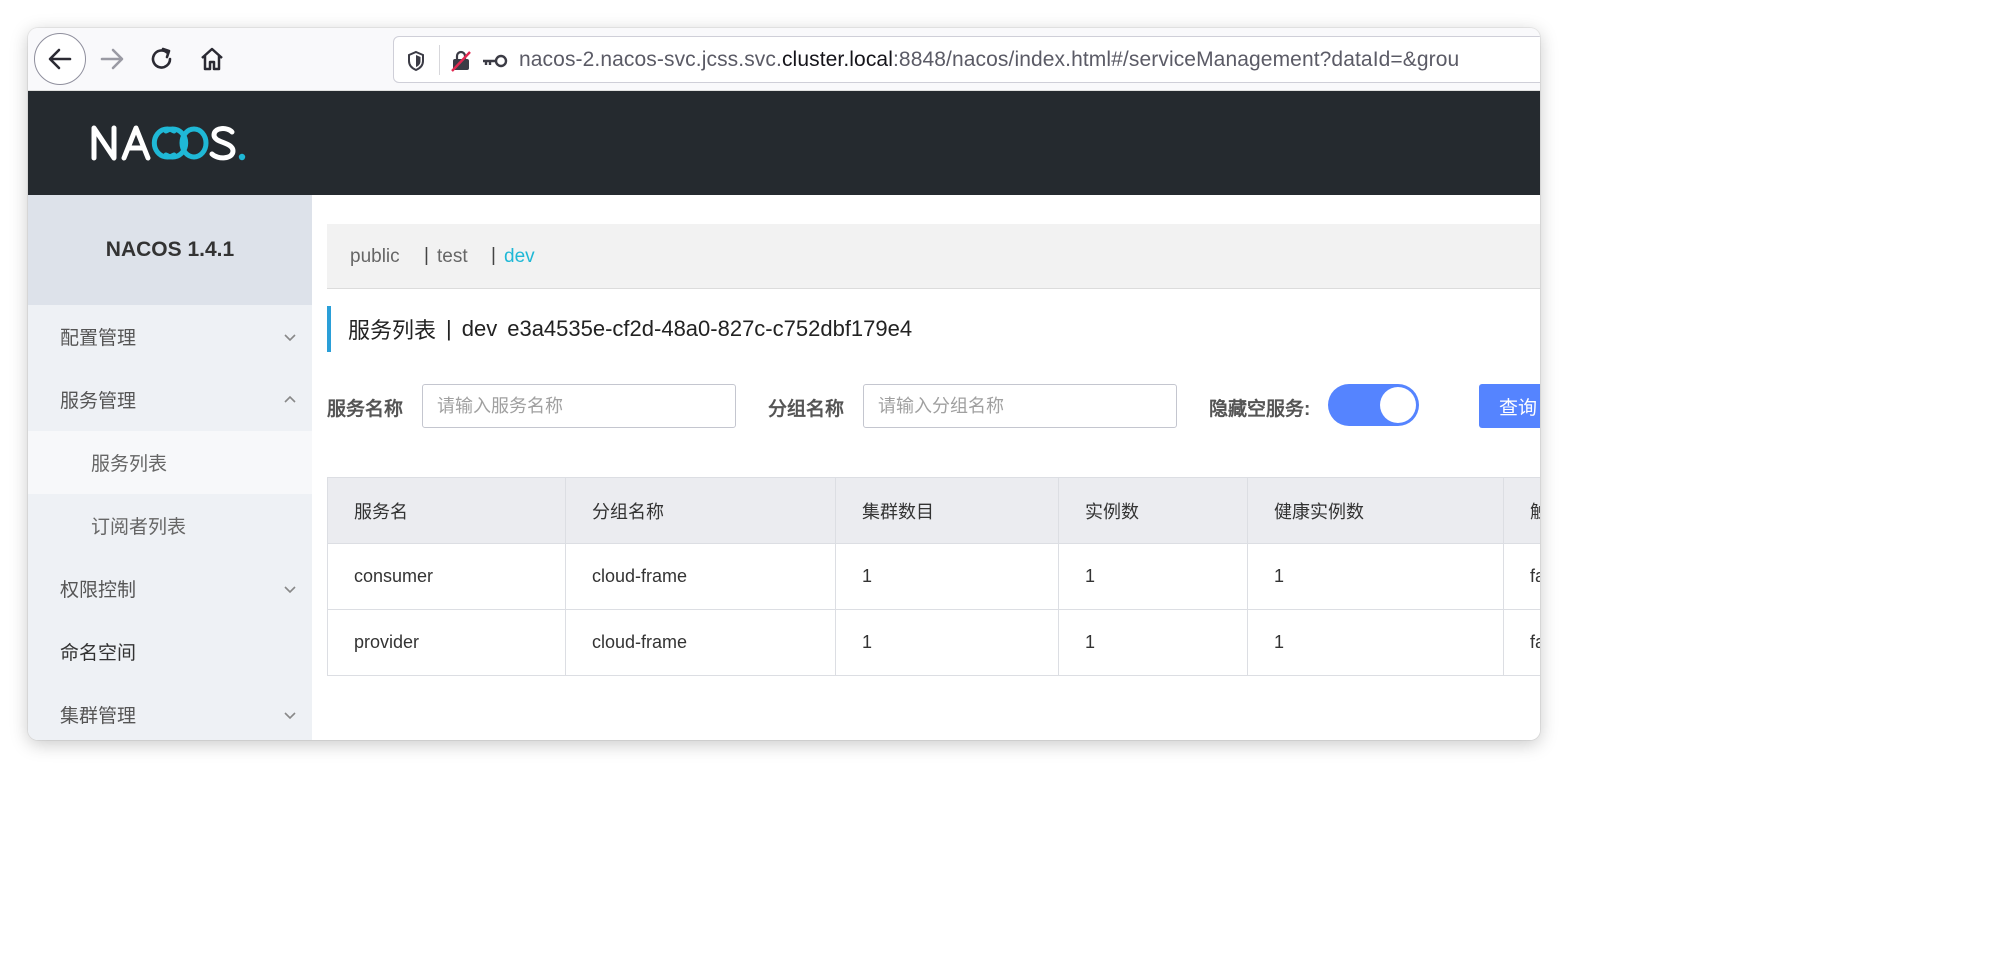 The image size is (1992, 976). What do you see at coordinates (1260, 409) in the screenshot?
I see `hide-empty-label: 隐藏空服务:` at bounding box center [1260, 409].